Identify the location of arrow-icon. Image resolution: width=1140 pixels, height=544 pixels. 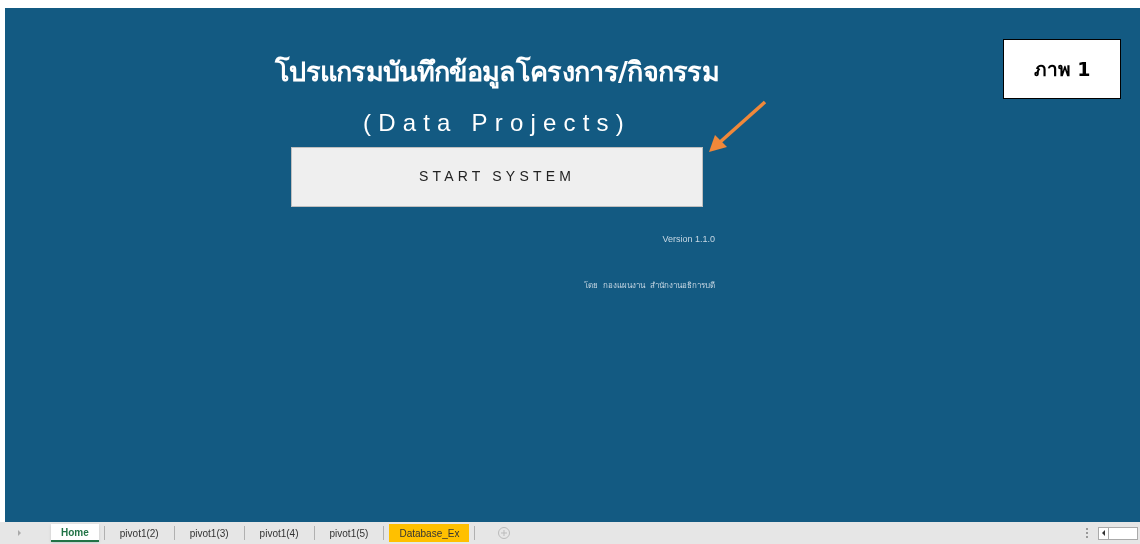
(738, 127).